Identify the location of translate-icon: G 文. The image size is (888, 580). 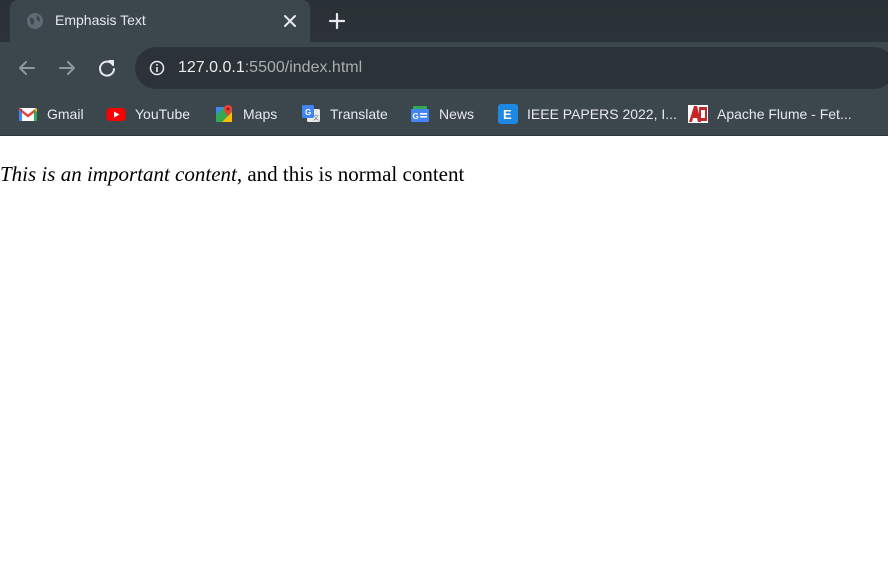
(311, 113).